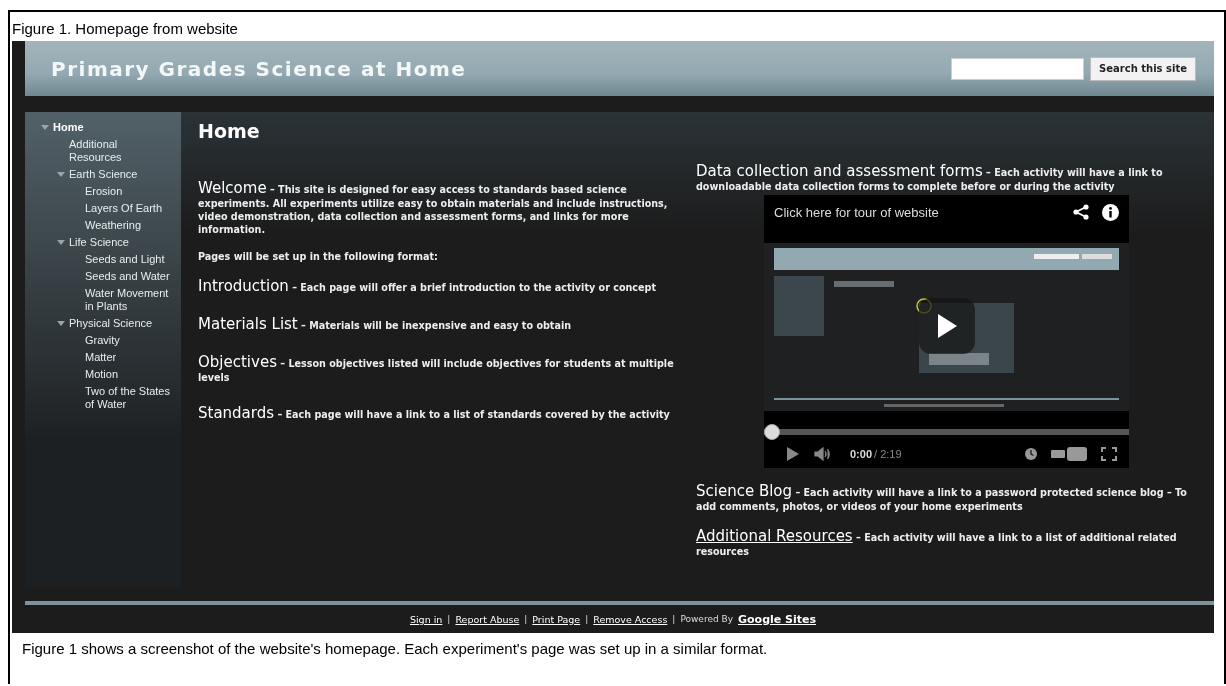  I want to click on share-icon, so click(1081, 212).